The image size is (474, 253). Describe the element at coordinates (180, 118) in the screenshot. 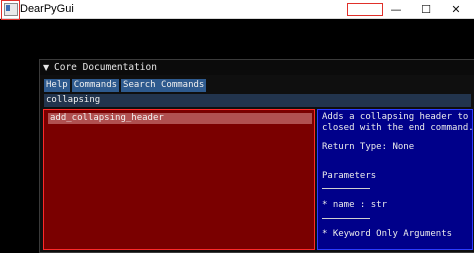

I see `list-item: add_collapsing_header` at that location.